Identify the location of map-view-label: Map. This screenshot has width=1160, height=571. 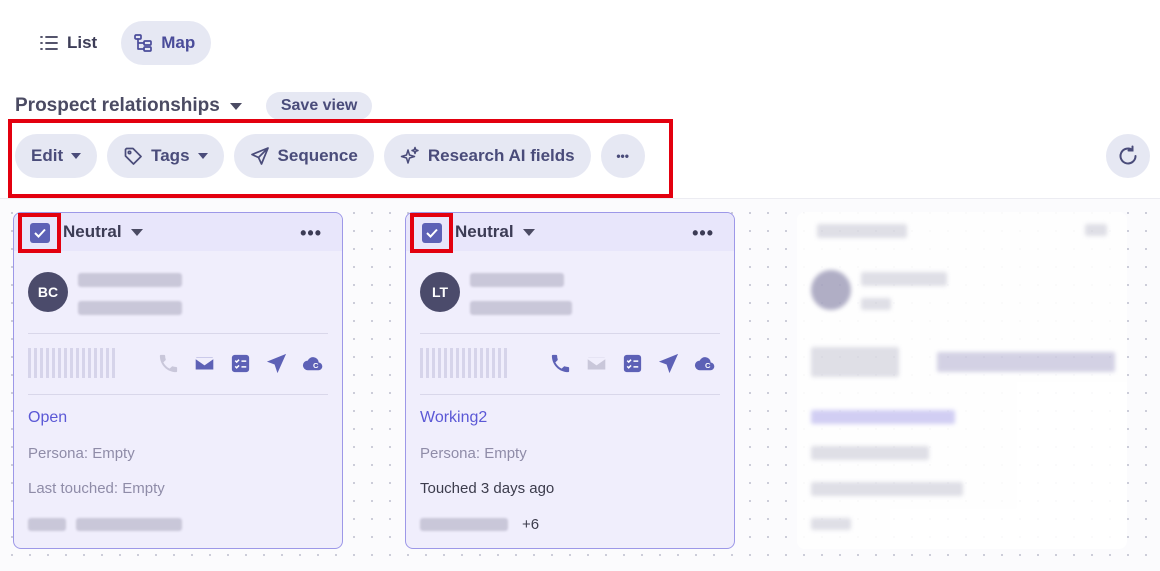
(178, 42).